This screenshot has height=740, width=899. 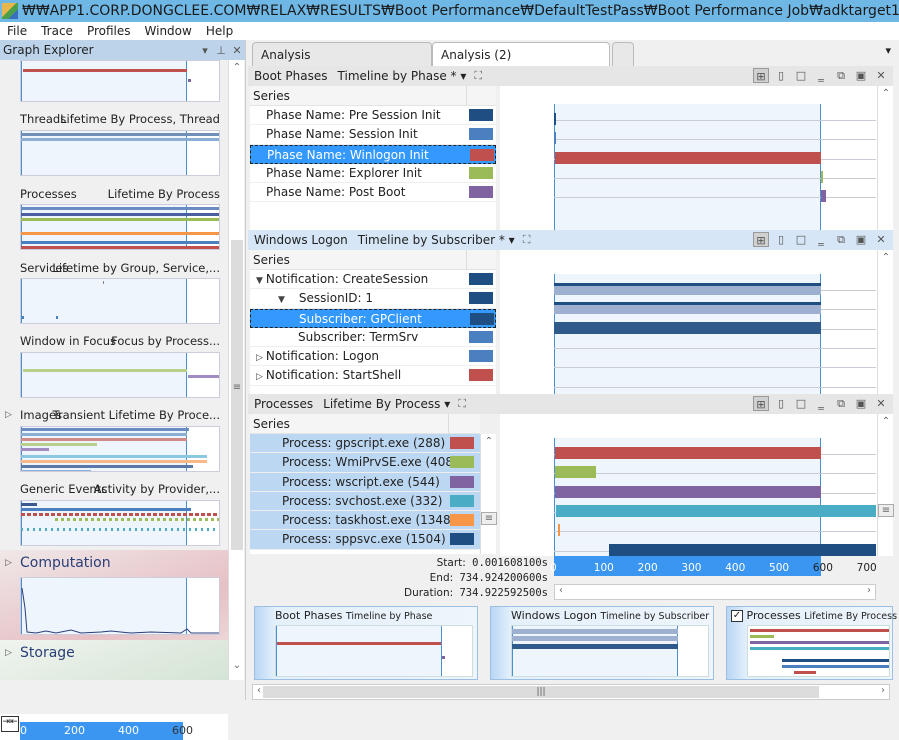 What do you see at coordinates (521, 54) in the screenshot?
I see `tab-analysis-2: Analysis (2)` at bounding box center [521, 54].